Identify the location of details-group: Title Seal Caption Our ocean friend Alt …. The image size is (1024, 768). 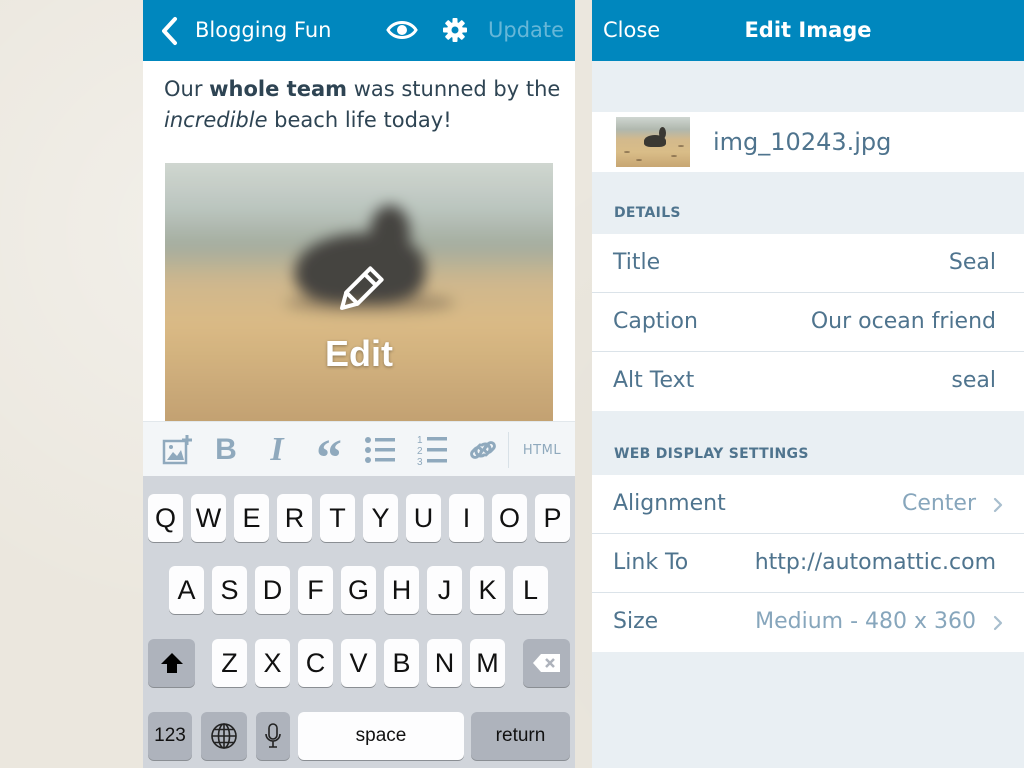
(808, 322).